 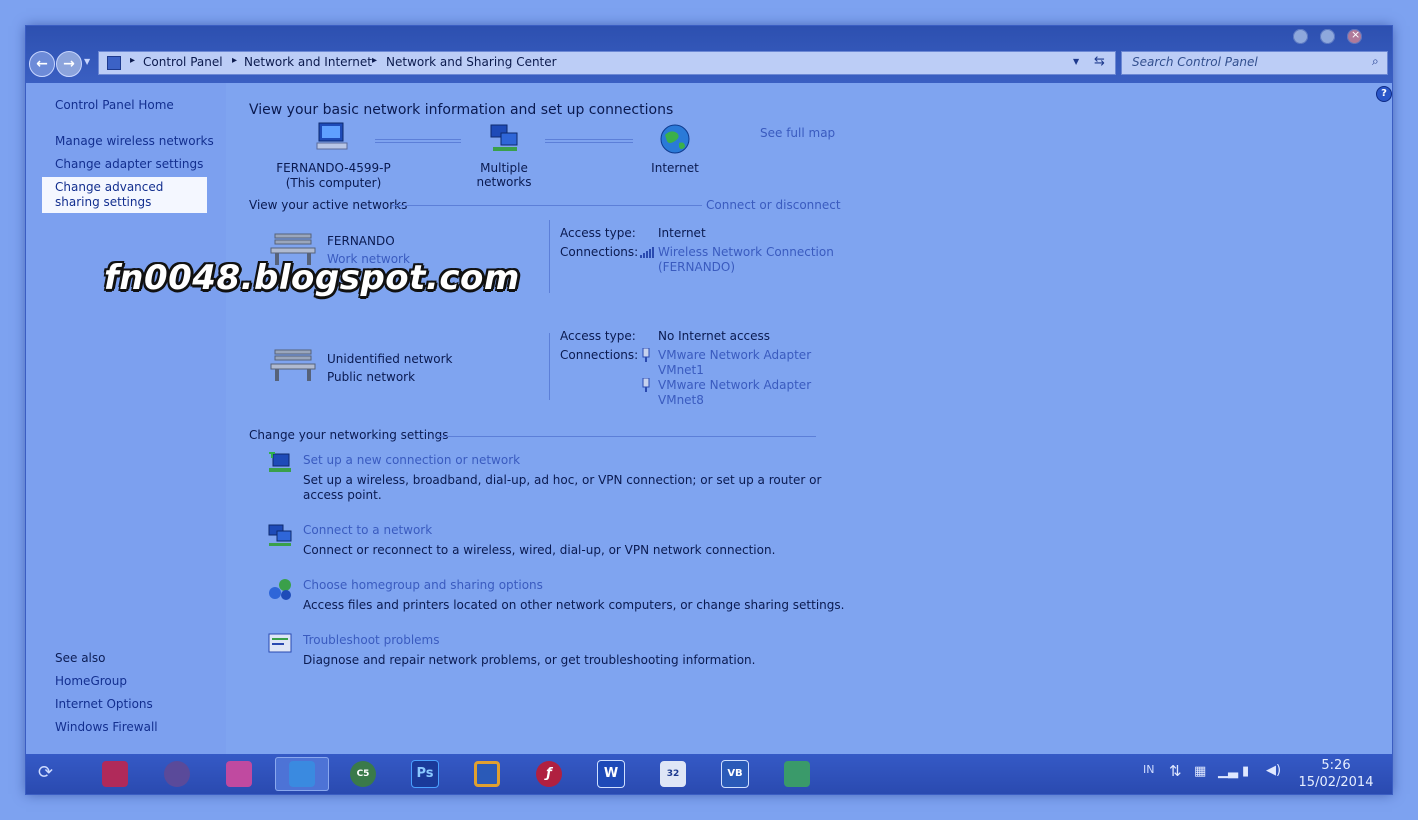 What do you see at coordinates (363, 774) in the screenshot?
I see `taskbar-app-cs5: C5` at bounding box center [363, 774].